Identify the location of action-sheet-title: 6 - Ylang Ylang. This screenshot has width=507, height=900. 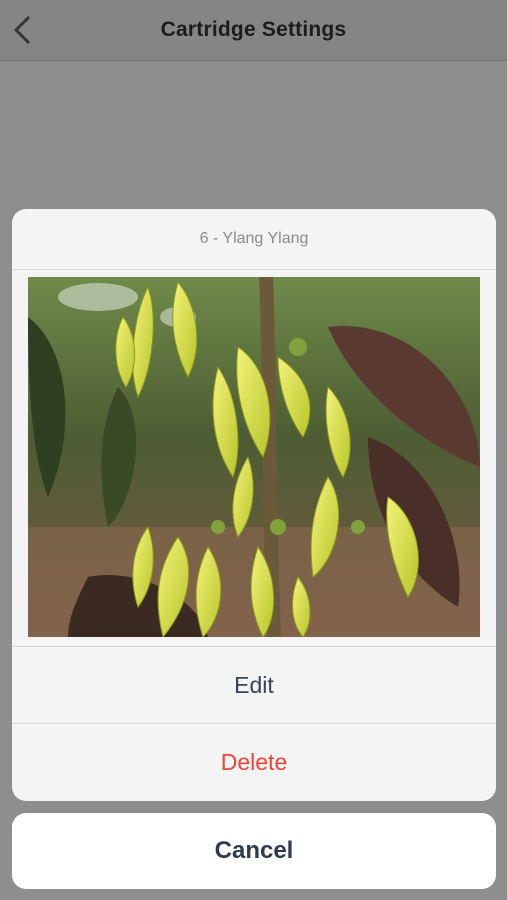
(254, 239).